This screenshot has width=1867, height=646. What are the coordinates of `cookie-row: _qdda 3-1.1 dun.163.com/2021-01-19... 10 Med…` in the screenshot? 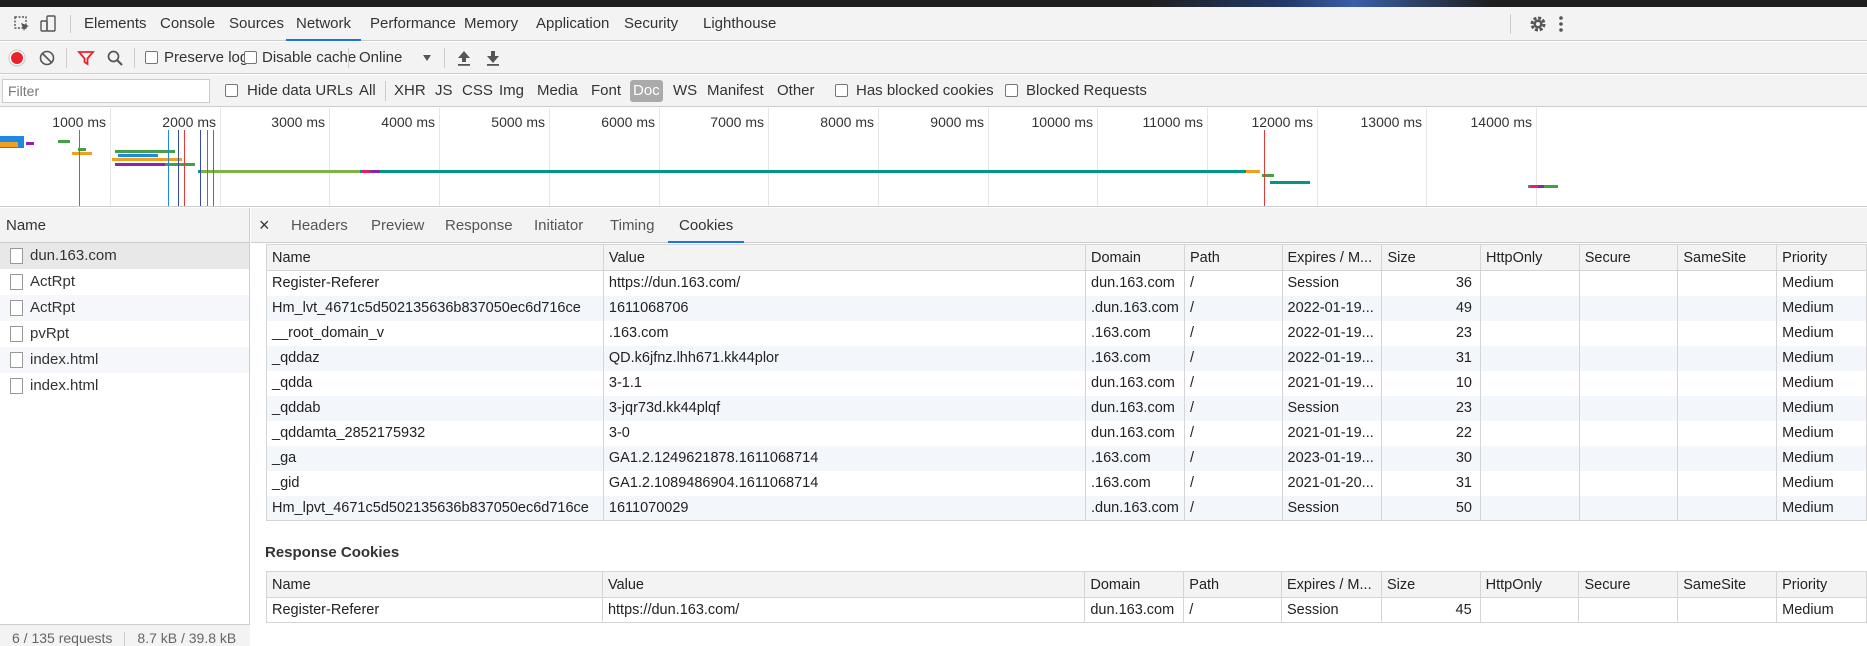 It's located at (1066, 383).